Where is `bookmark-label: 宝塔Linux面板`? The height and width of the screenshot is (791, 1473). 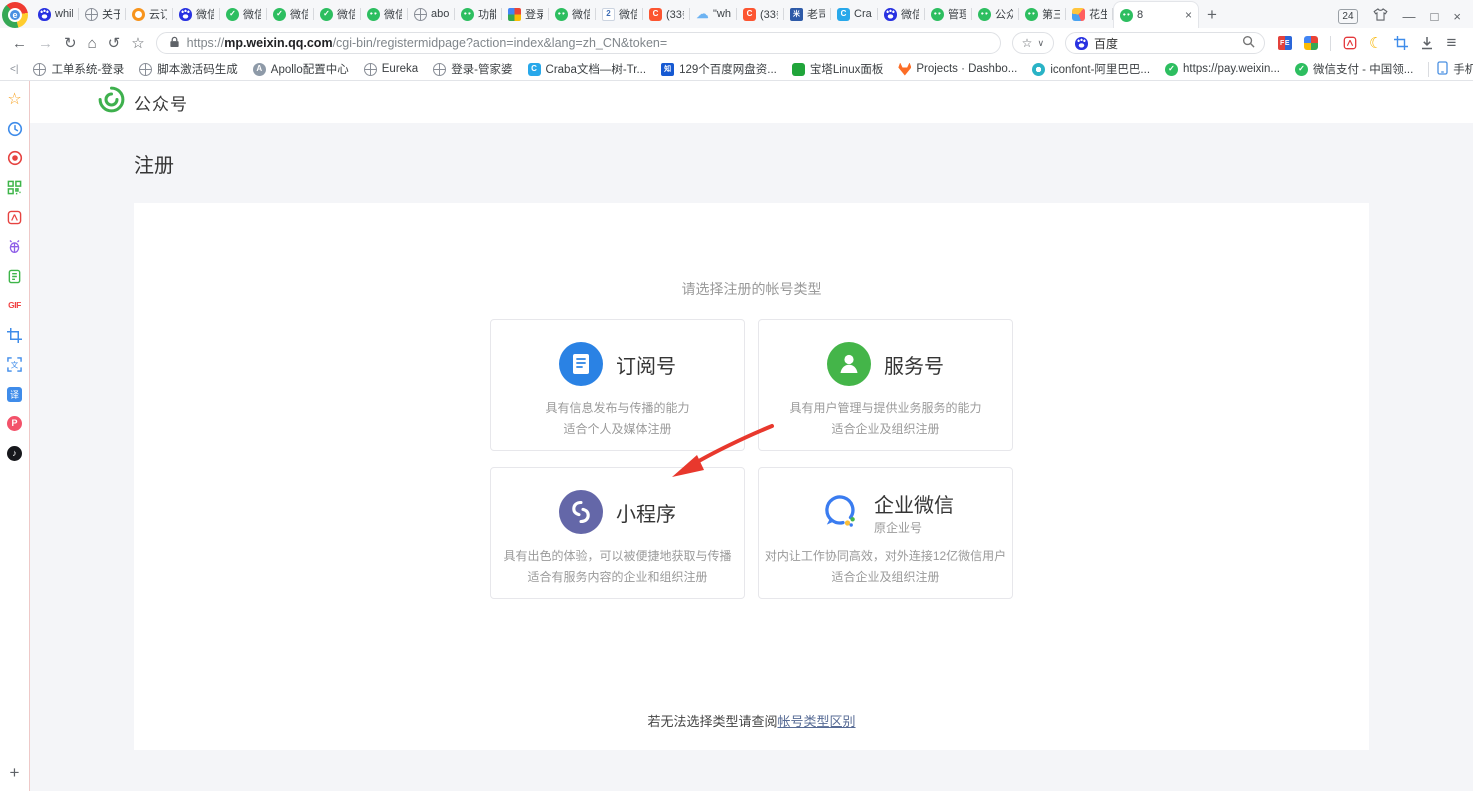 bookmark-label: 宝塔Linux面板 is located at coordinates (846, 70).